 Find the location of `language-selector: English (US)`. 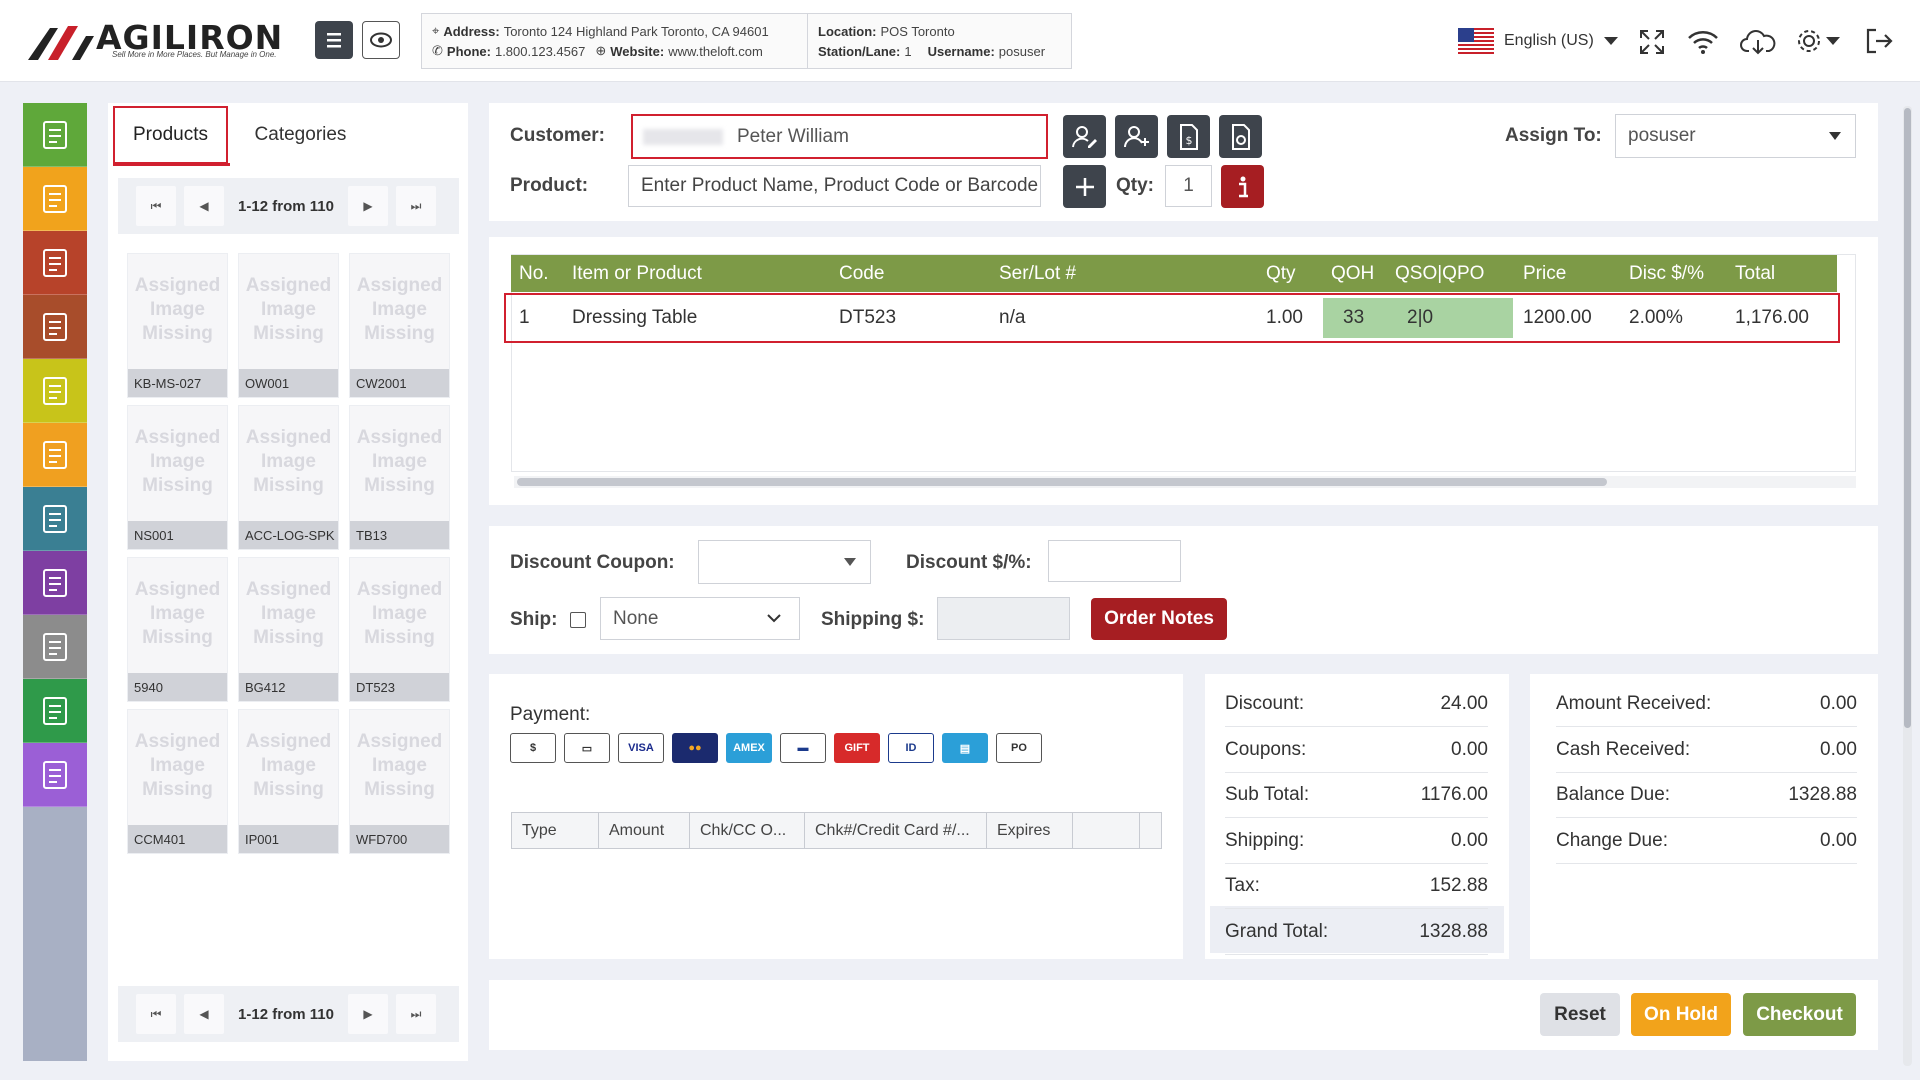

language-selector: English (US) is located at coordinates (1538, 41).